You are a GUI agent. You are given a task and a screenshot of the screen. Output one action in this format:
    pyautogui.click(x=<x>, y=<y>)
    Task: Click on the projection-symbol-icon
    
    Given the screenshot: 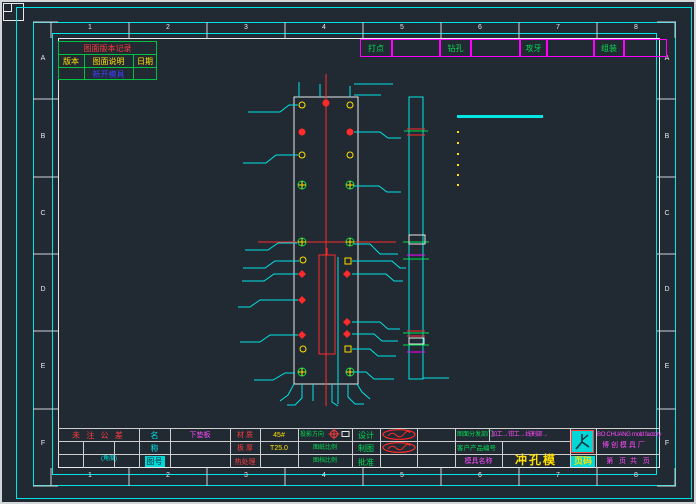 What is the action you would take?
    pyautogui.click(x=339, y=434)
    